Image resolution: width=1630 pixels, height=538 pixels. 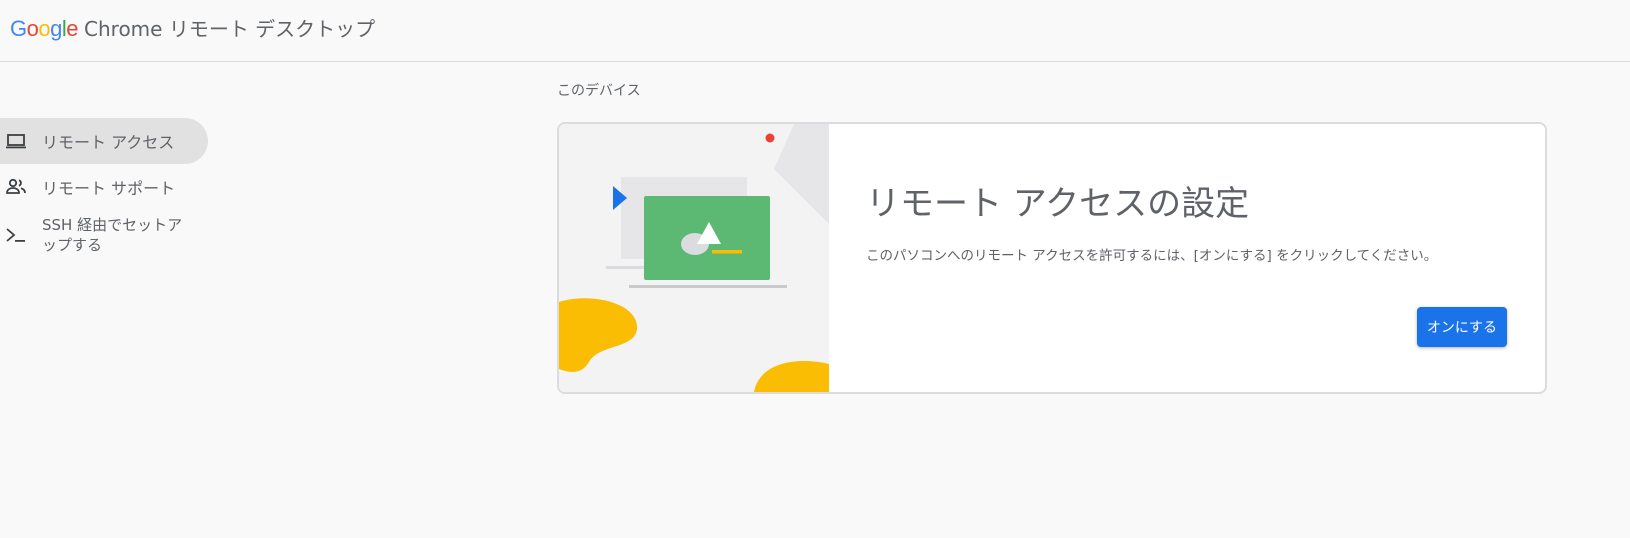 I want to click on sidebar-item-label: SSH 経由でセットアップする, so click(x=112, y=235).